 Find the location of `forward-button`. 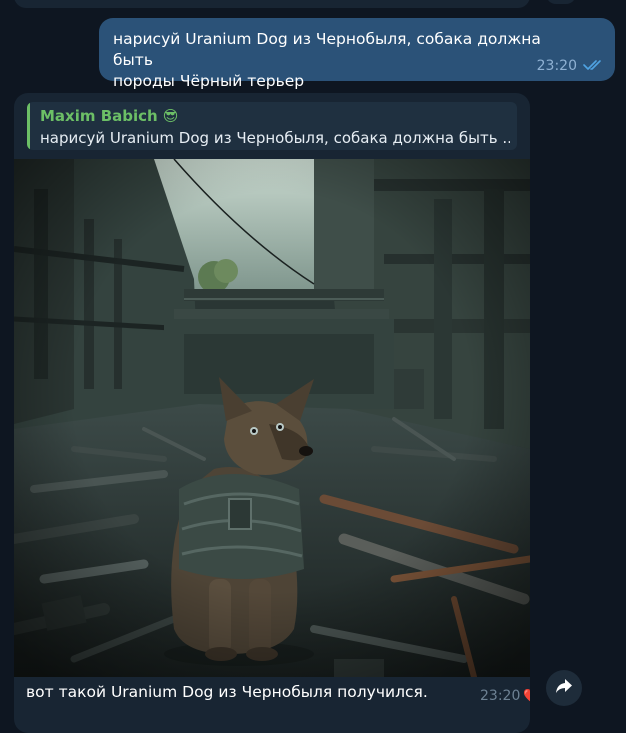

forward-button is located at coordinates (564, 688).